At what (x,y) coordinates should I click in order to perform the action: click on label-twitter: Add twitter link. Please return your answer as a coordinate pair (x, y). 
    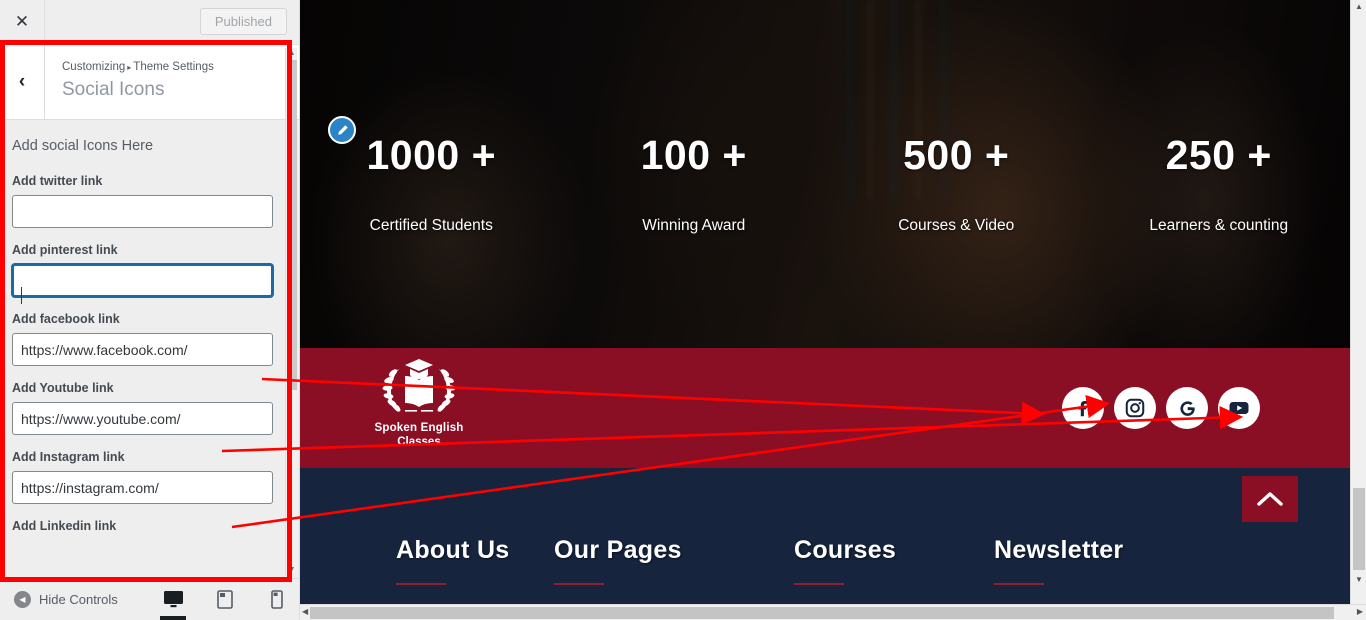
    Looking at the image, I should click on (57, 181).